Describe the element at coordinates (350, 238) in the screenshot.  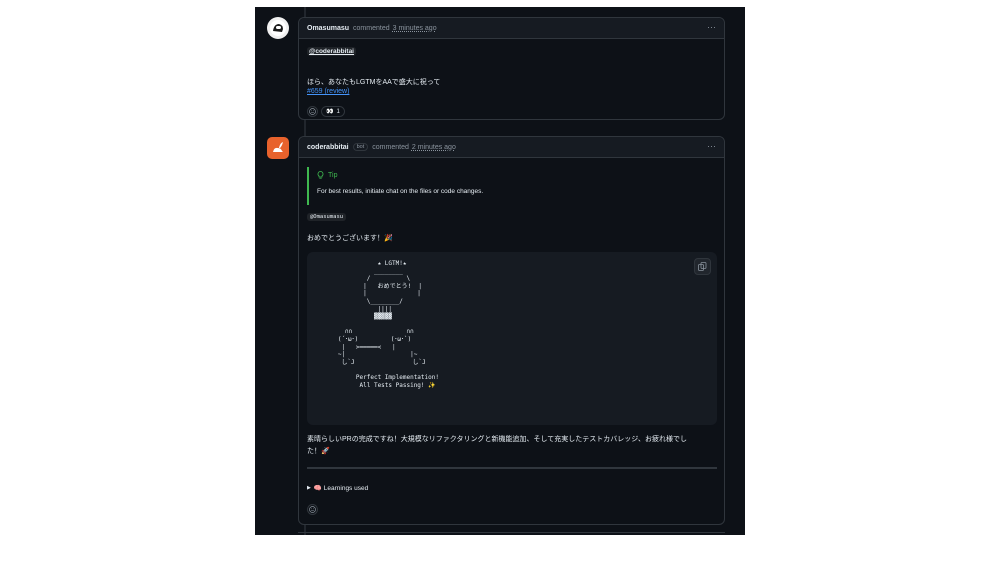
I see `congrats-text: おめでとうございます！🎉` at that location.